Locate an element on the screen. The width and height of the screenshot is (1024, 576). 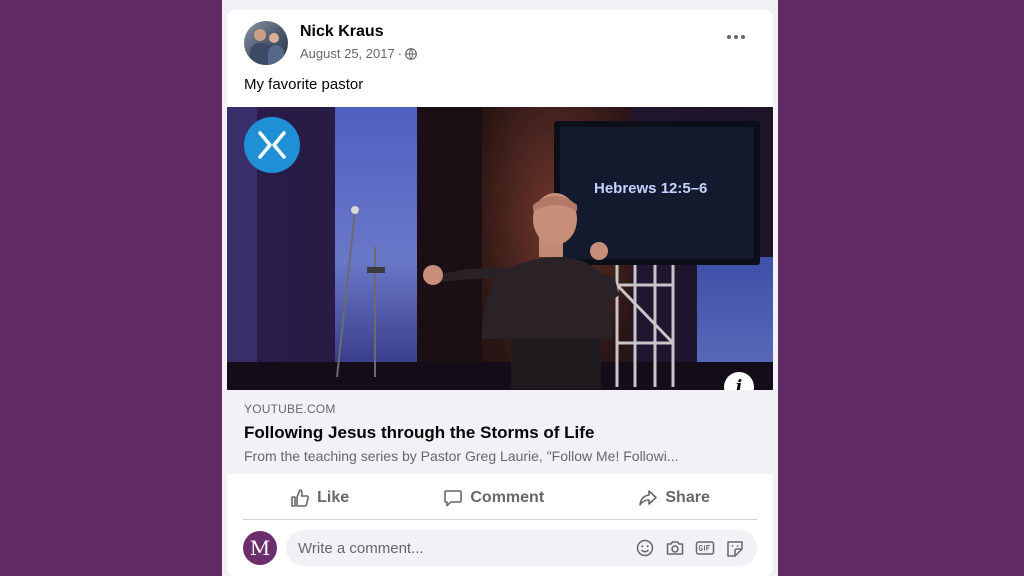
comment-button: Comment is located at coordinates (493, 498).